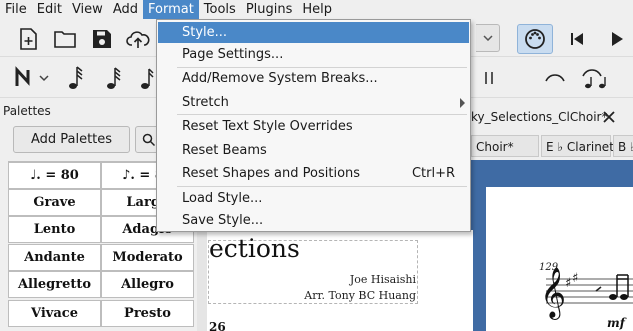 Image resolution: width=633 pixels, height=331 pixels. I want to click on score-tab-bar: ky_Selections_ClChoir*, so click(552, 117).